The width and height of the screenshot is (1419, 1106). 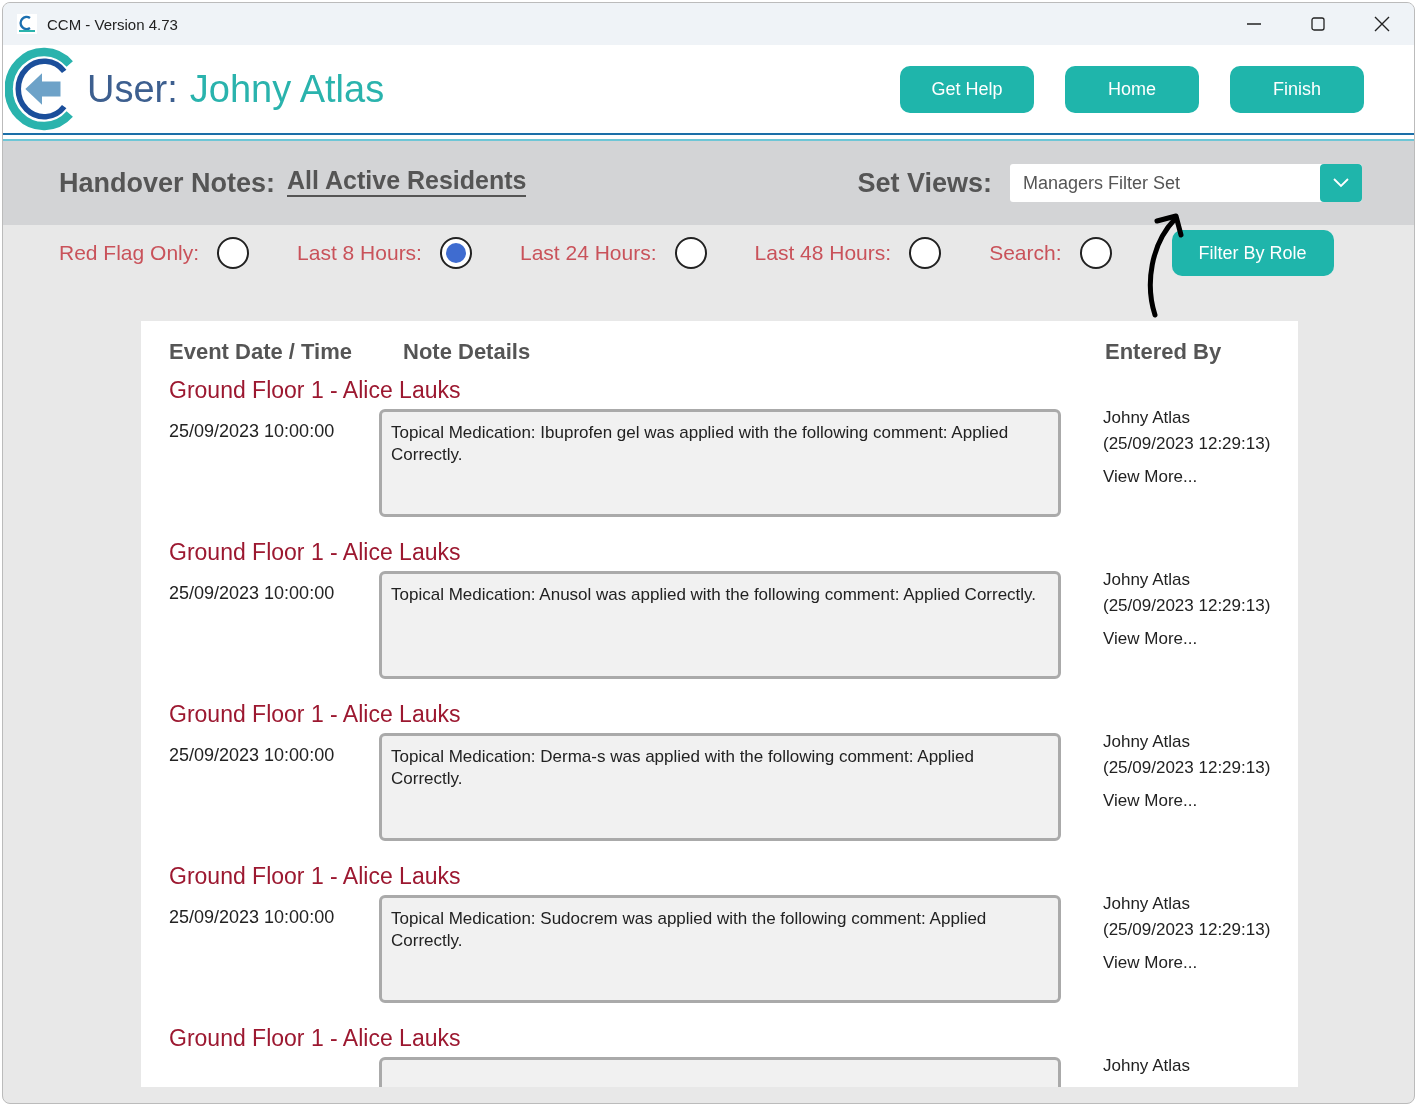 I want to click on note-box: Topical Medication: Ibuprofen gel was applied with the following comment: Applied Correctly., so click(x=720, y=463).